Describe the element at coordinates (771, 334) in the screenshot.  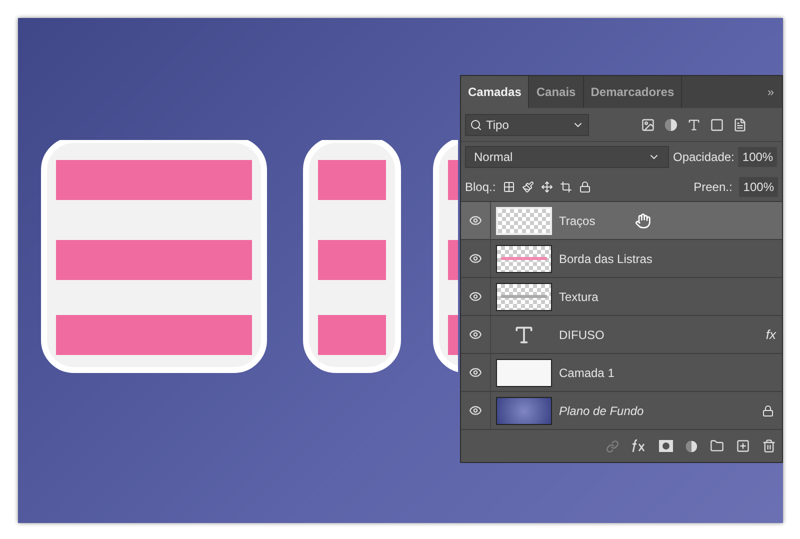
I see `effects-icon: fx` at that location.